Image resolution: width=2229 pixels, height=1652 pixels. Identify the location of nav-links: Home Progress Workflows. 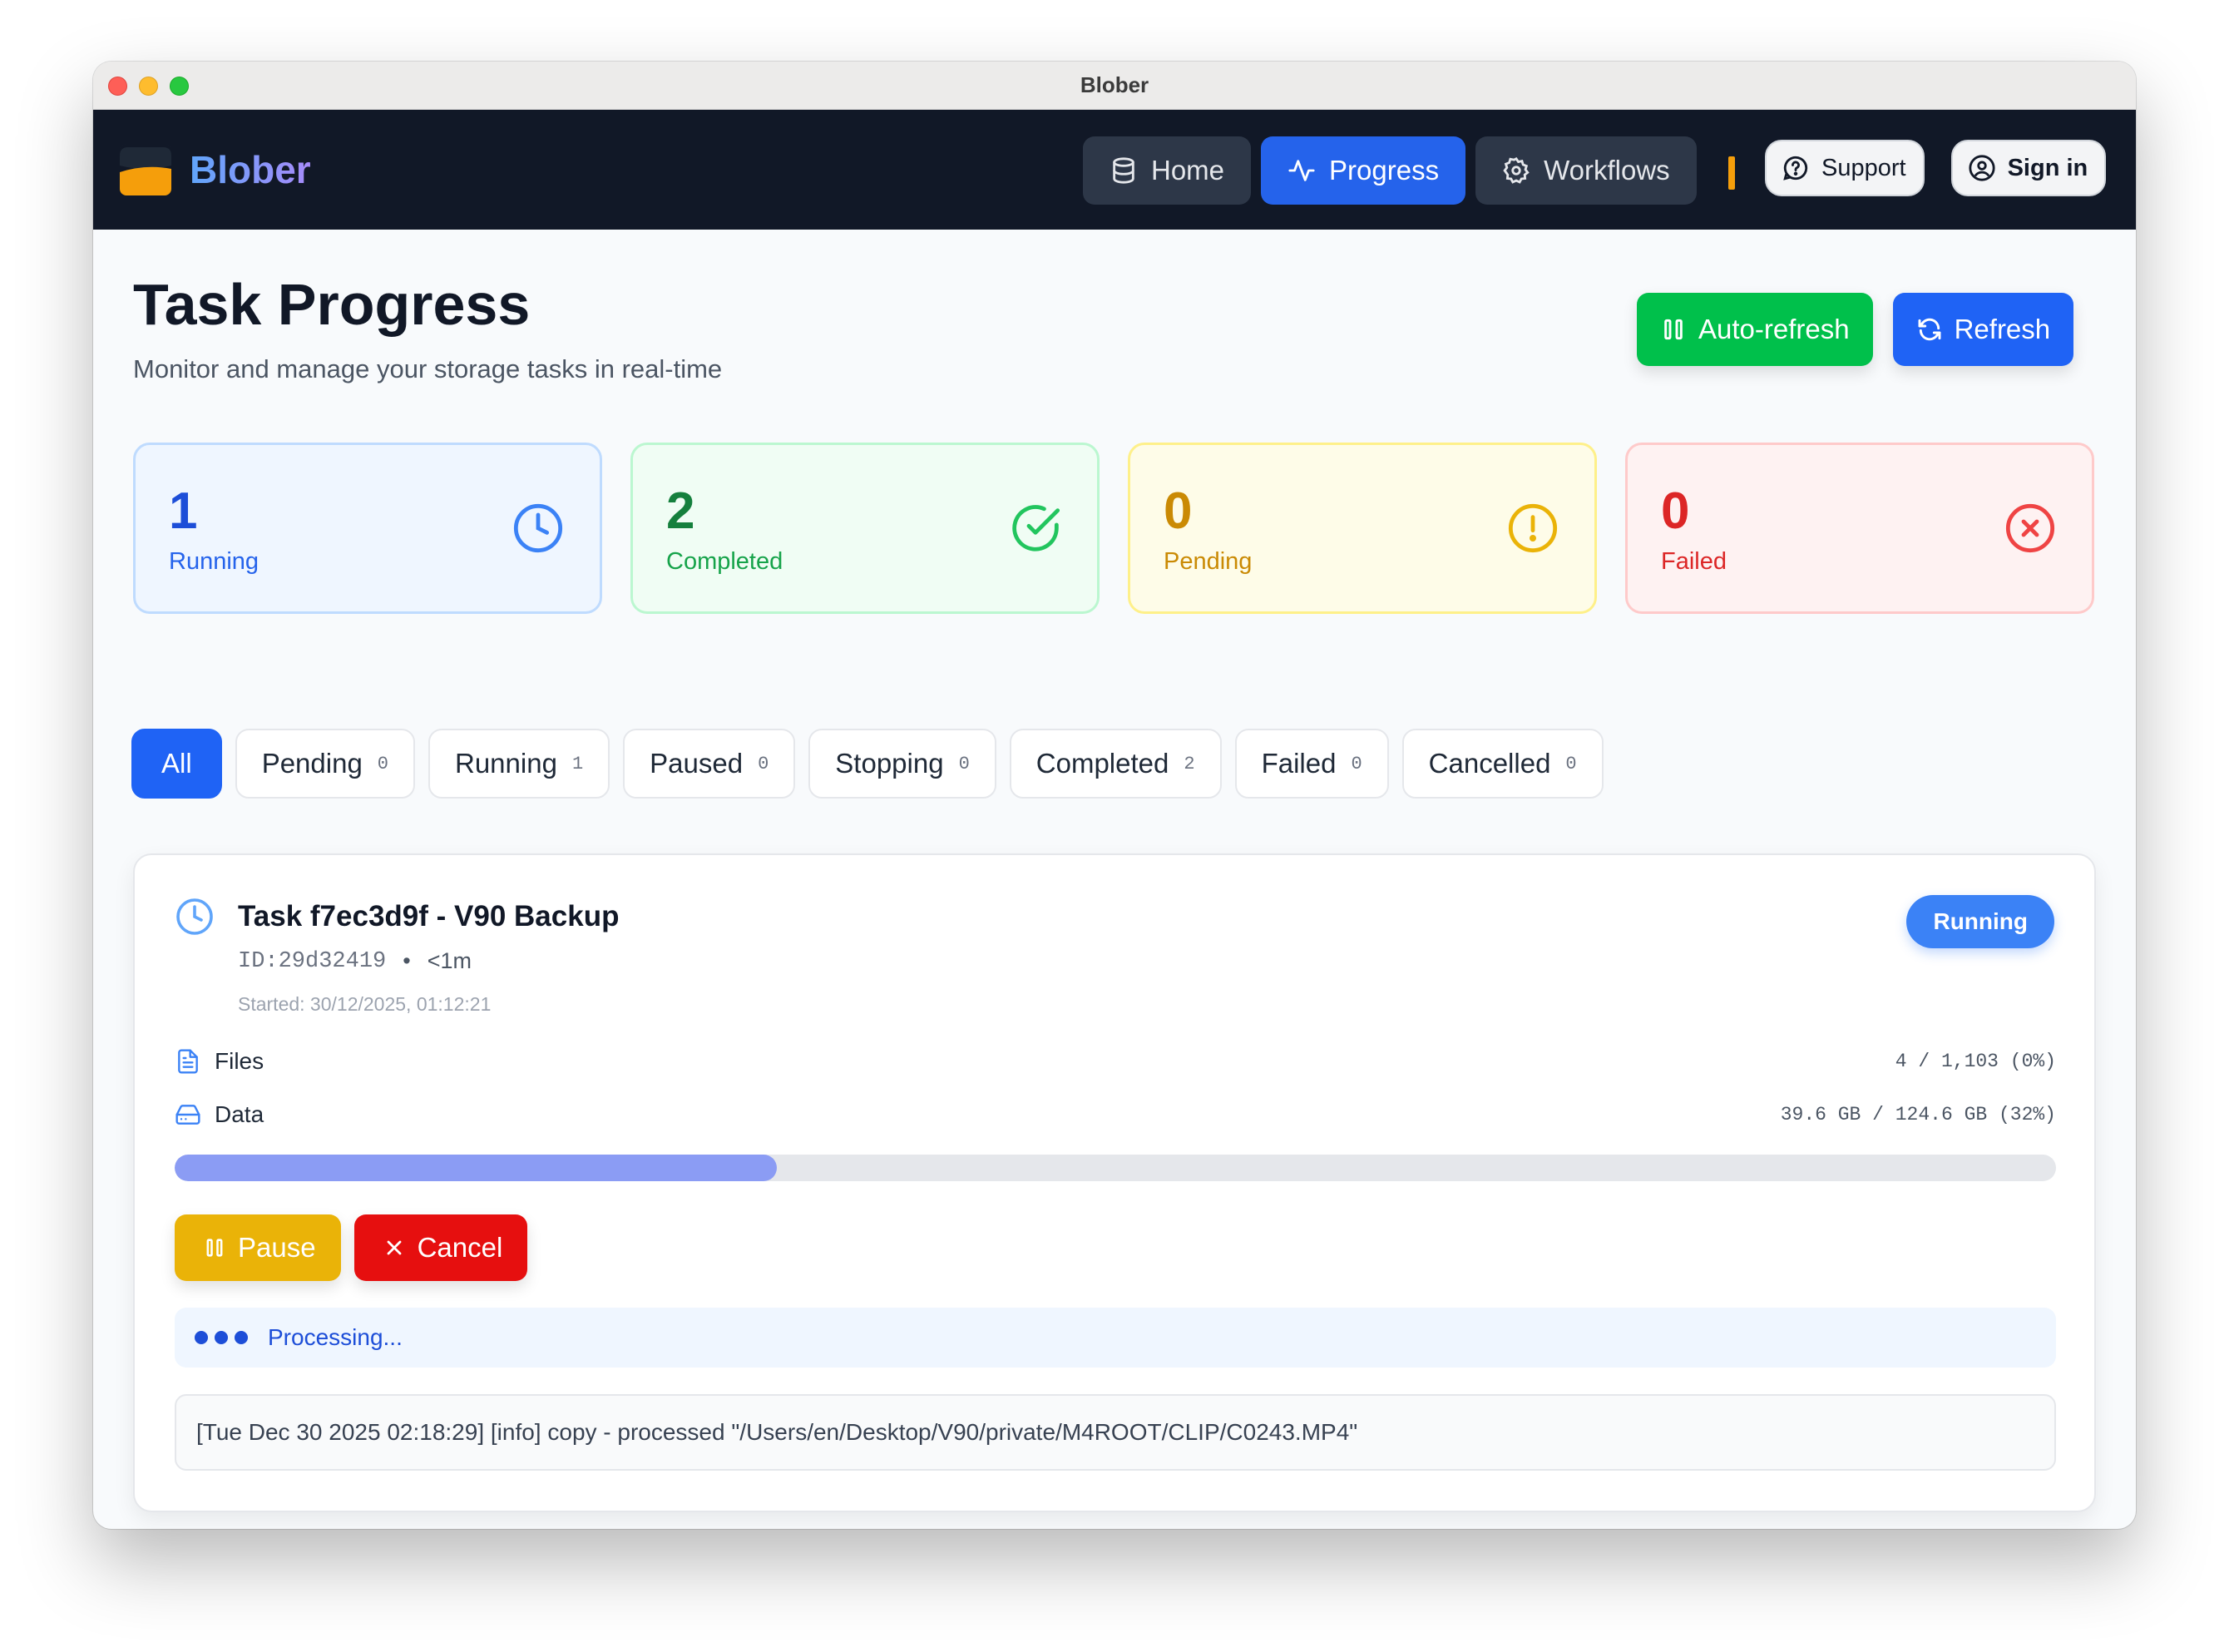
(1390, 170).